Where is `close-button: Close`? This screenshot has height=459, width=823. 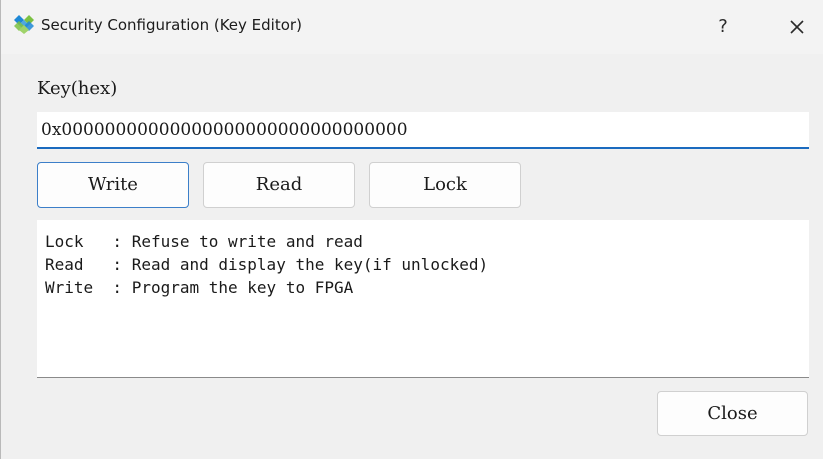
close-button: Close is located at coordinates (732, 413).